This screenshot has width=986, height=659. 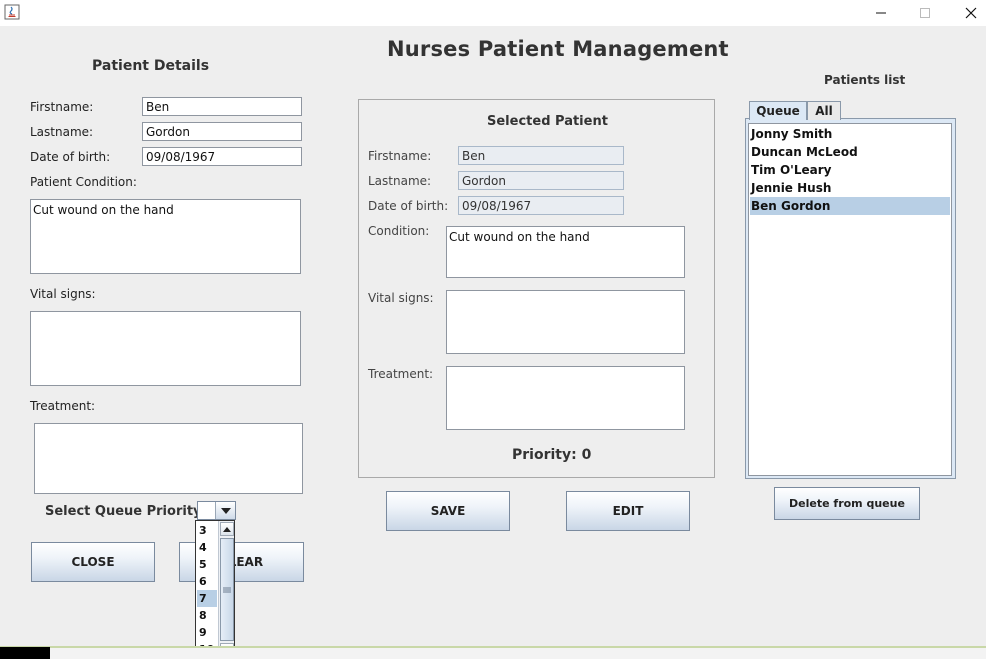 What do you see at coordinates (400, 156) in the screenshot?
I see `sel-firstname-label: Firstname:` at bounding box center [400, 156].